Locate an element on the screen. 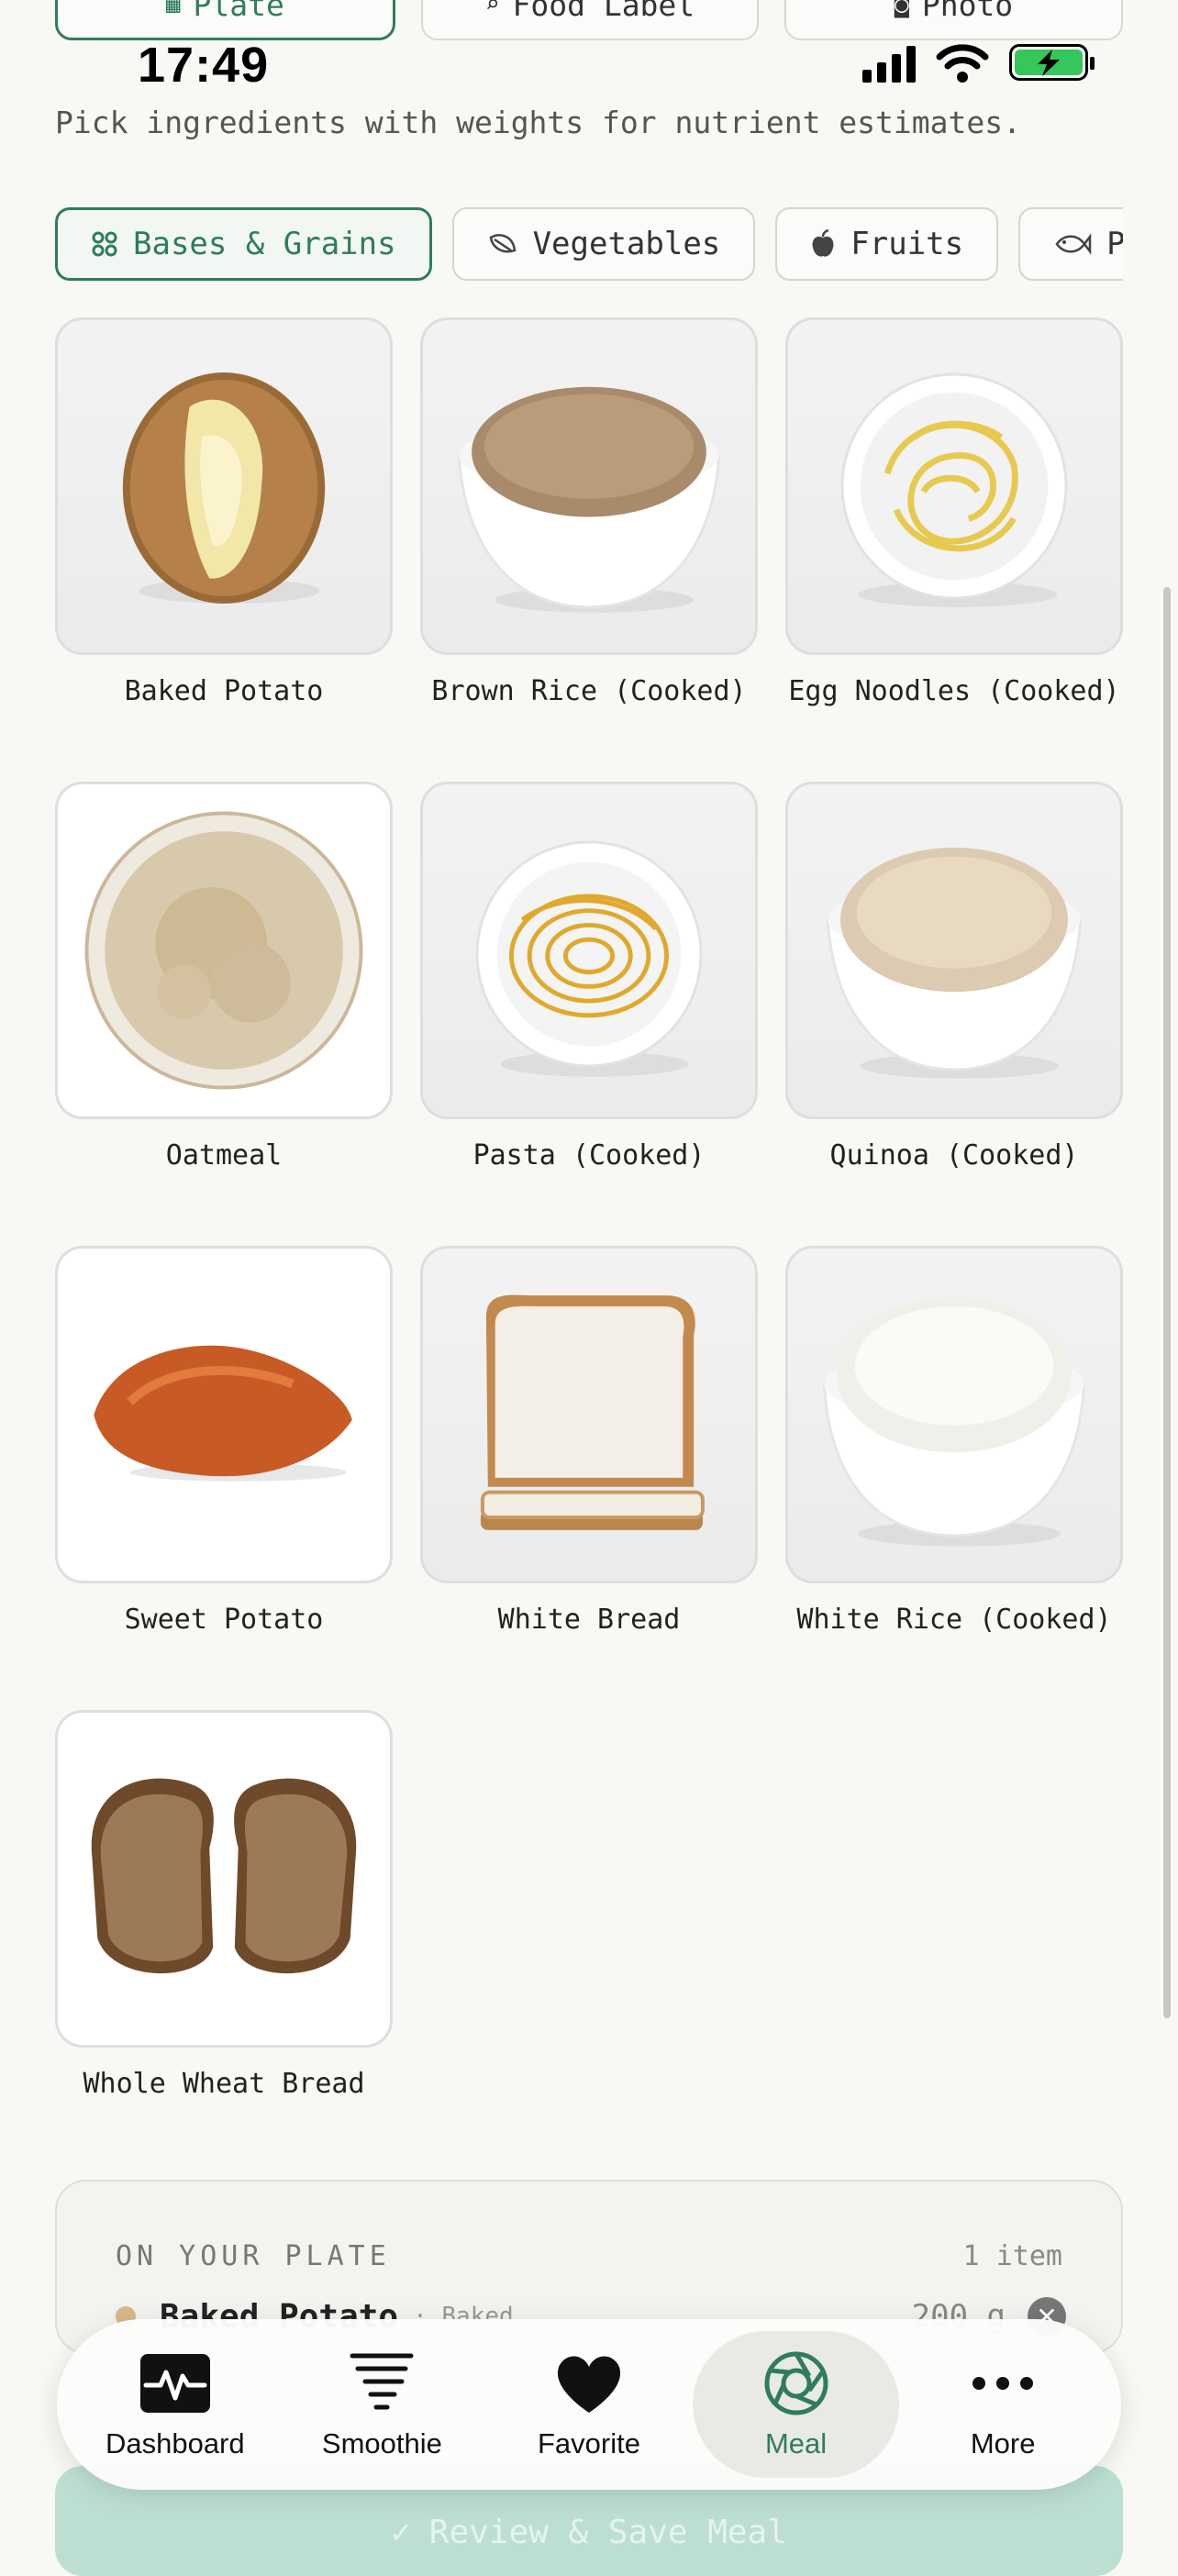  food-item-sweet-potato: Sweet Potato is located at coordinates (224, 1478).